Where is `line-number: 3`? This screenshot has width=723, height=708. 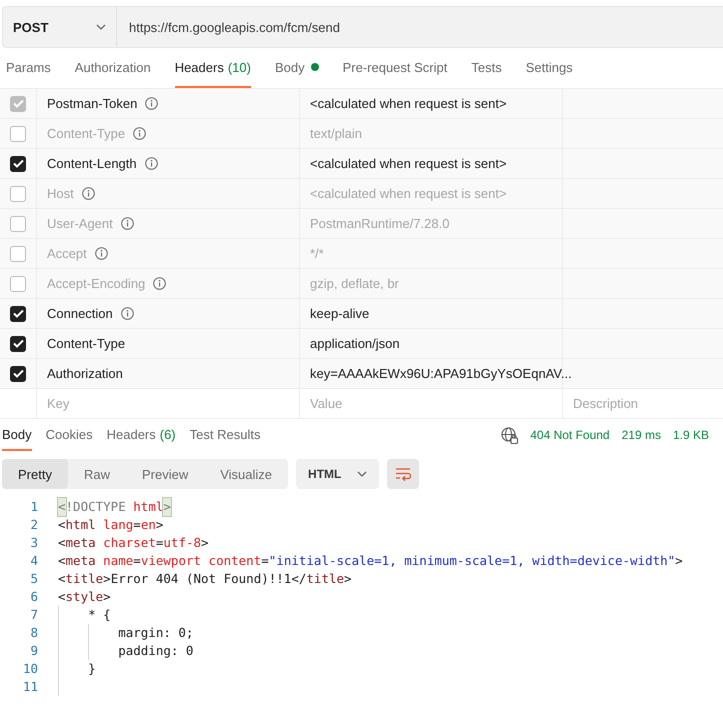
line-number: 3 is located at coordinates (34, 543).